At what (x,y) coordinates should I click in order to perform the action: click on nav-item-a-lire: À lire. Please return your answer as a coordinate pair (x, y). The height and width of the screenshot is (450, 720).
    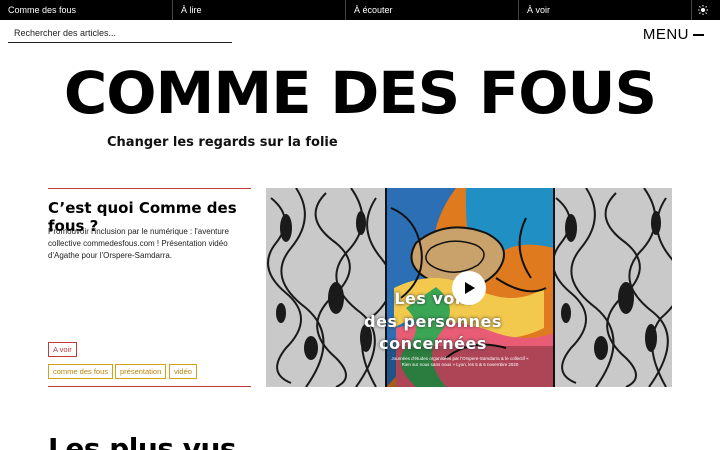
    Looking at the image, I should click on (259, 10).